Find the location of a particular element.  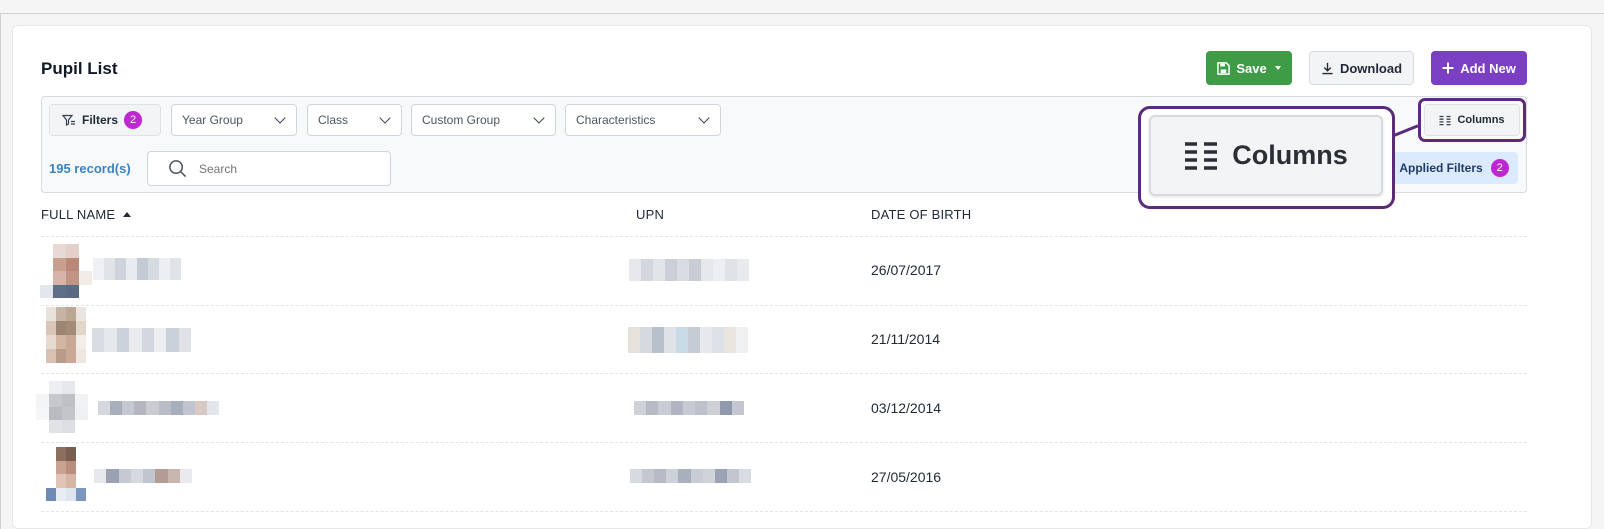

download-icon is located at coordinates (1327, 68).